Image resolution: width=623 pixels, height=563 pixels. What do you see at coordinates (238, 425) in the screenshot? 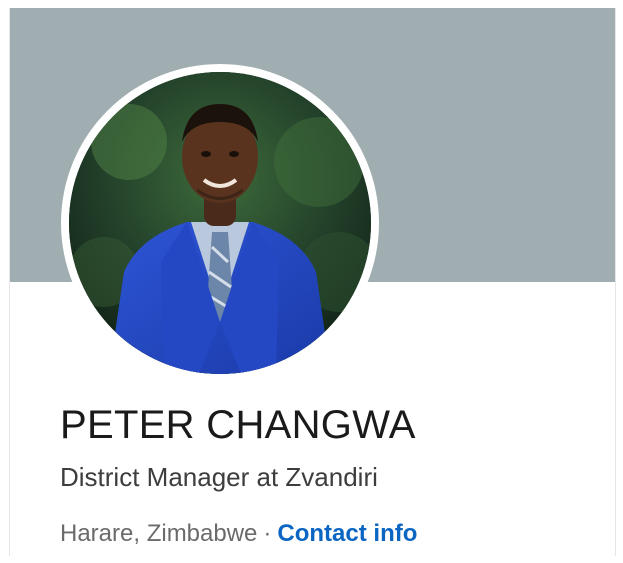
I see `profile-name: PETER CHANGWA` at bounding box center [238, 425].